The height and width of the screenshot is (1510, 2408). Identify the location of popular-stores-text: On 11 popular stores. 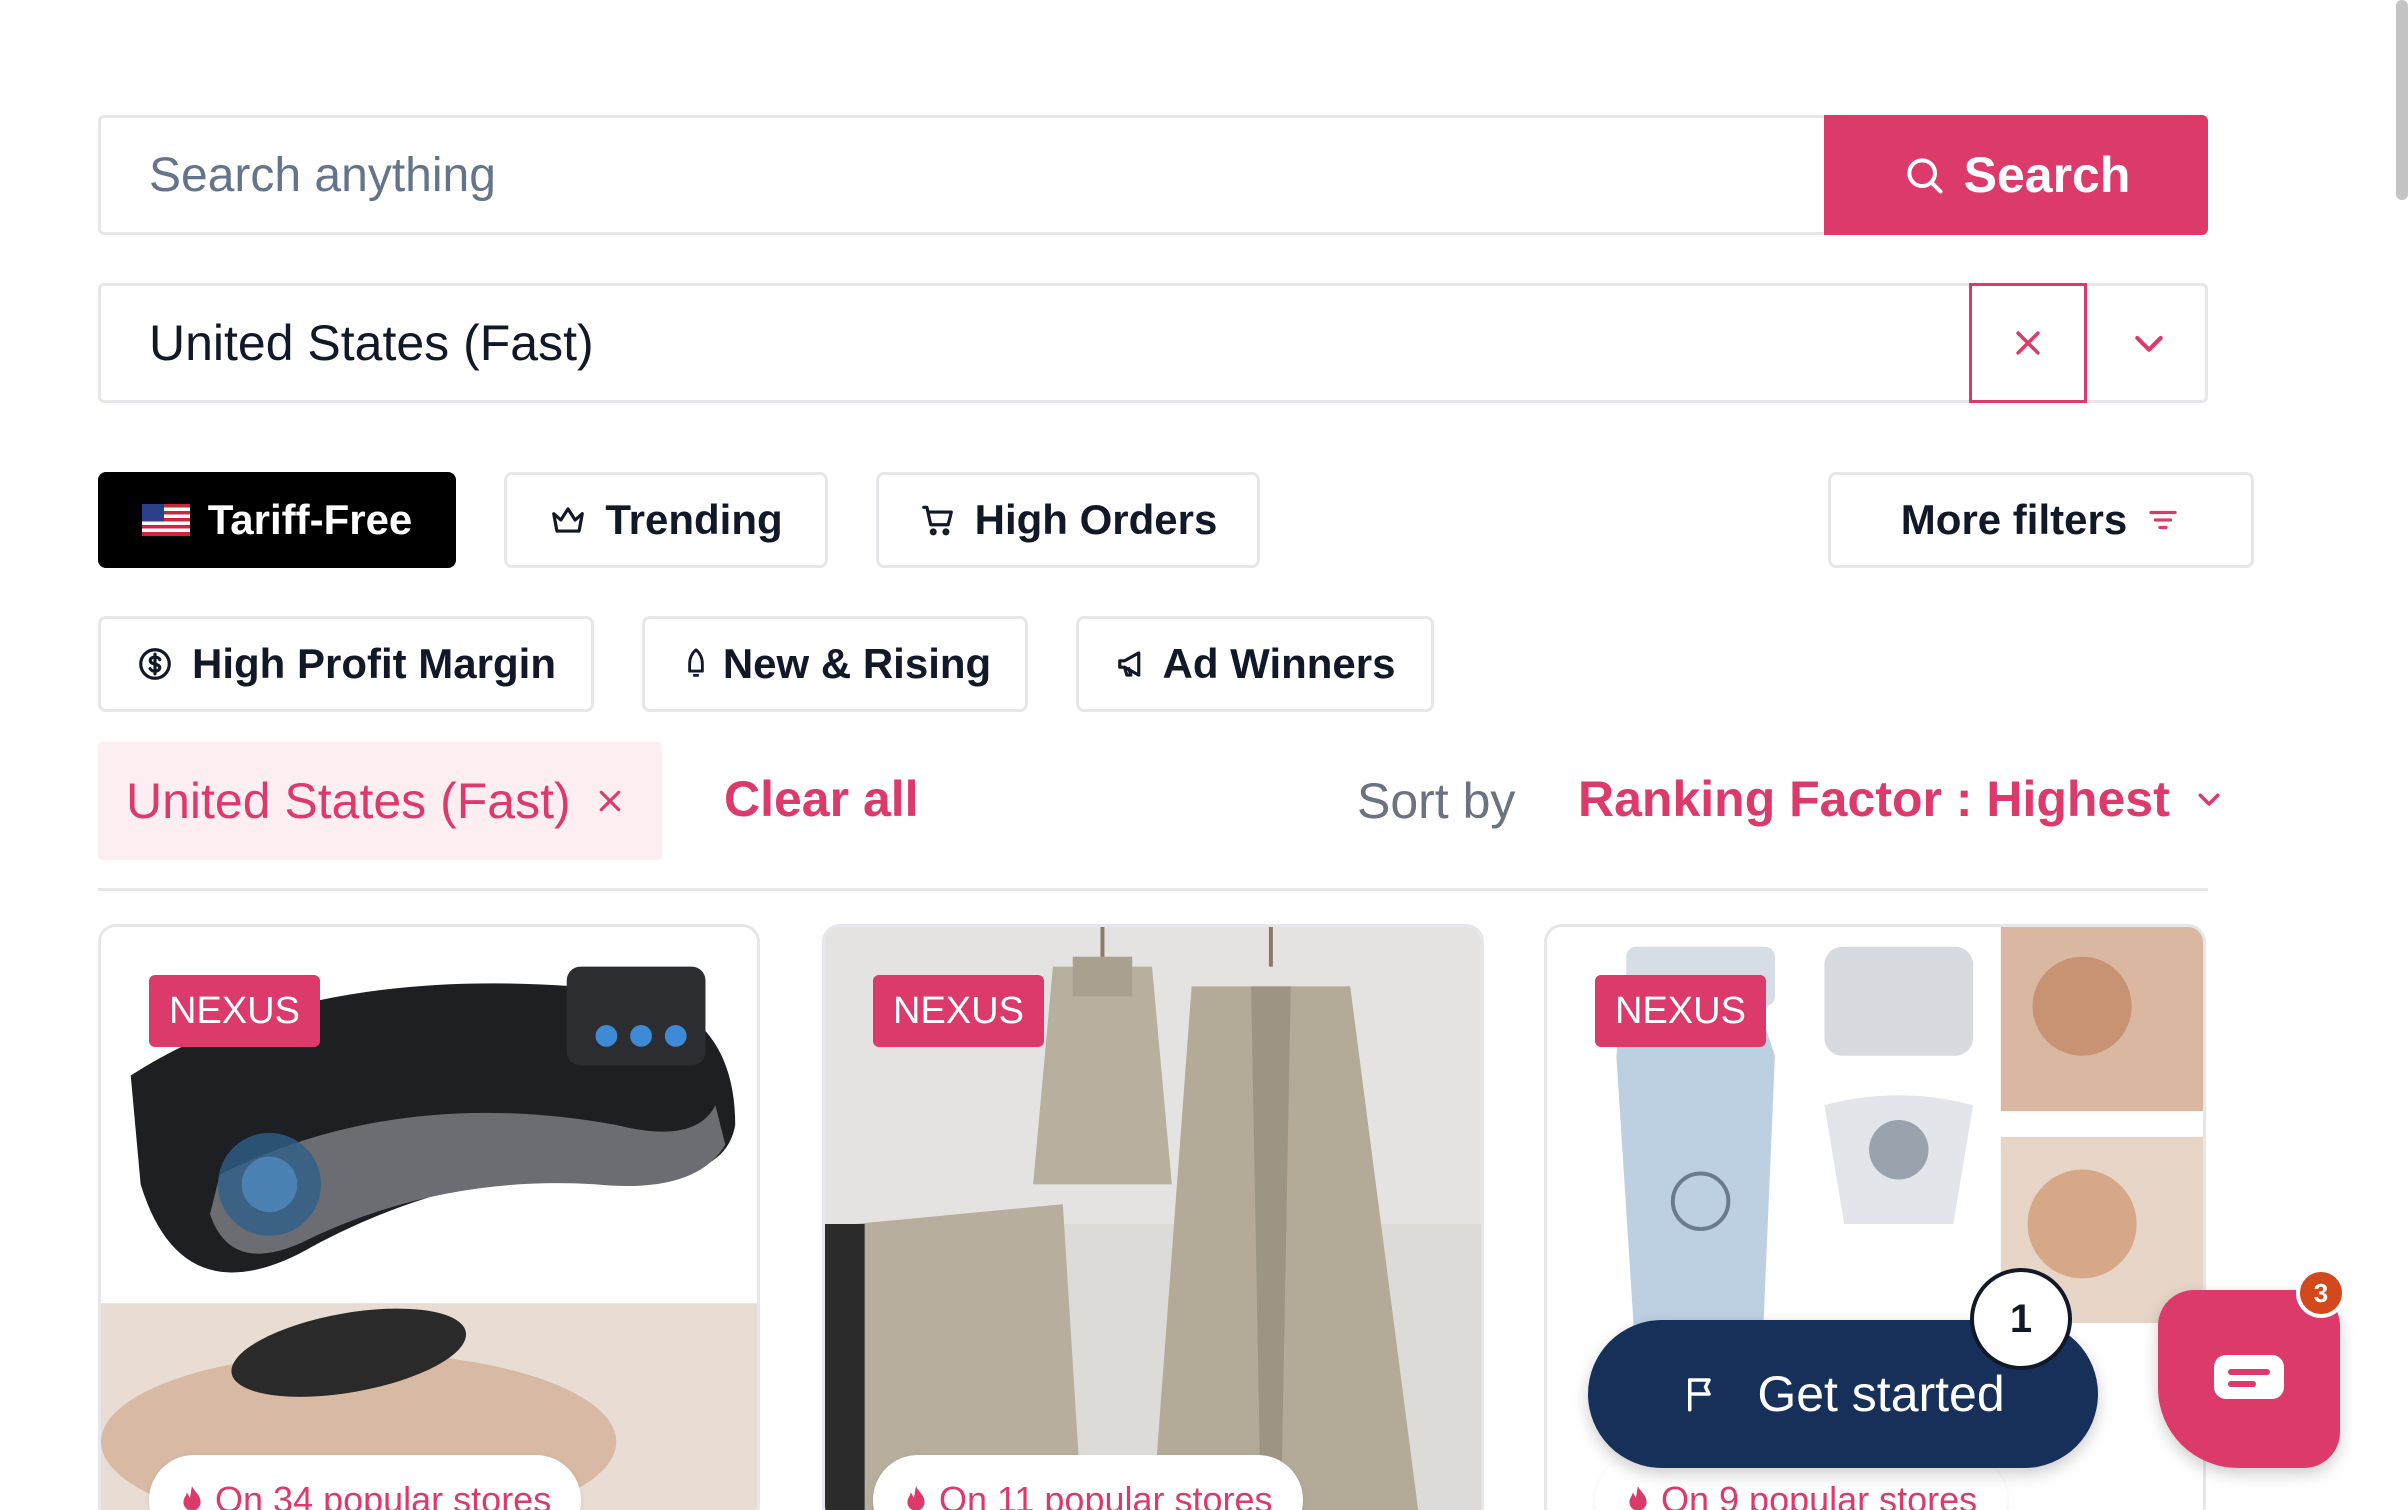
(1106, 1494).